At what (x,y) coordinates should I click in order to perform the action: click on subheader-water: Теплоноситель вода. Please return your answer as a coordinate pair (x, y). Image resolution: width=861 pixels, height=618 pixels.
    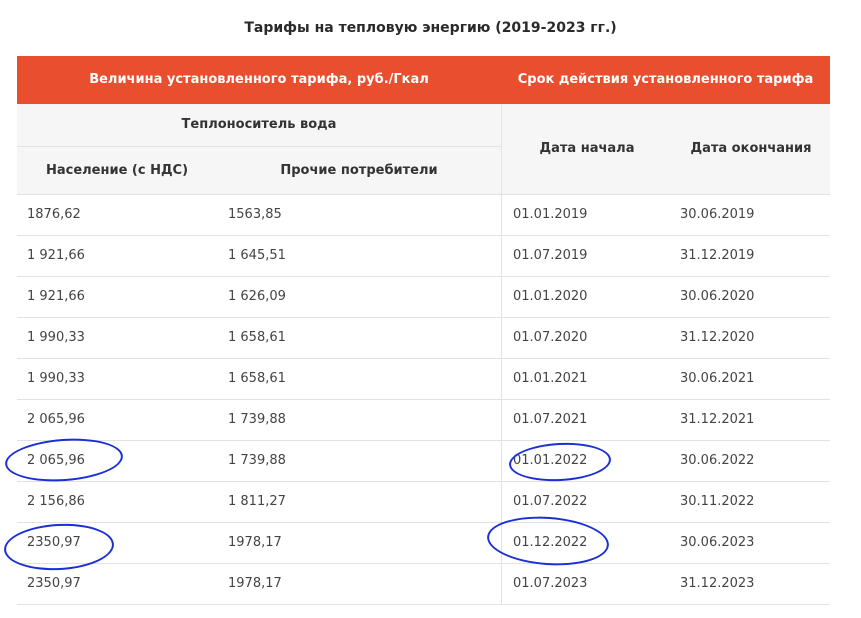
    Looking at the image, I should click on (259, 125).